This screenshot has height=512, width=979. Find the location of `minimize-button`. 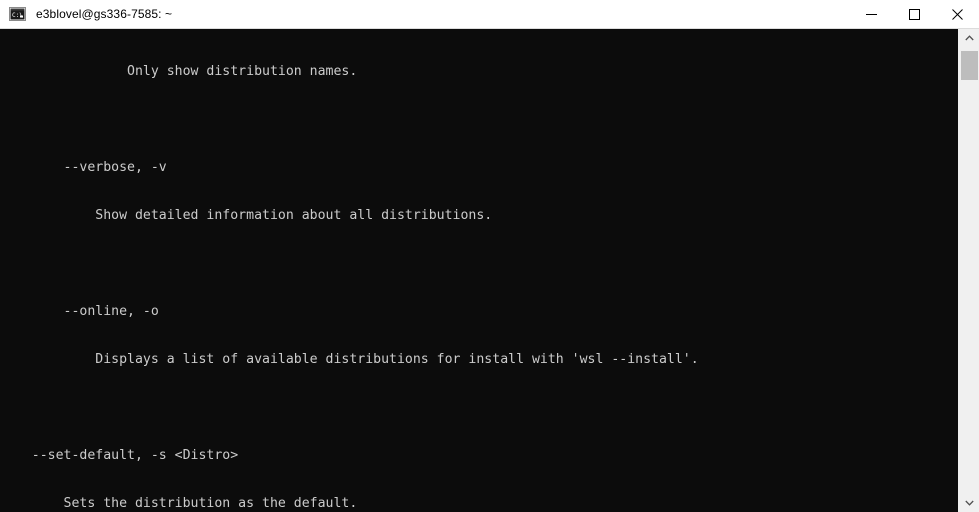

minimize-button is located at coordinates (871, 14).